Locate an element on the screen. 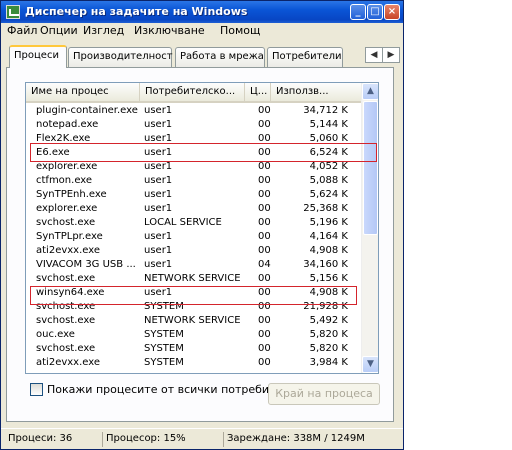  close-button: × is located at coordinates (392, 12).